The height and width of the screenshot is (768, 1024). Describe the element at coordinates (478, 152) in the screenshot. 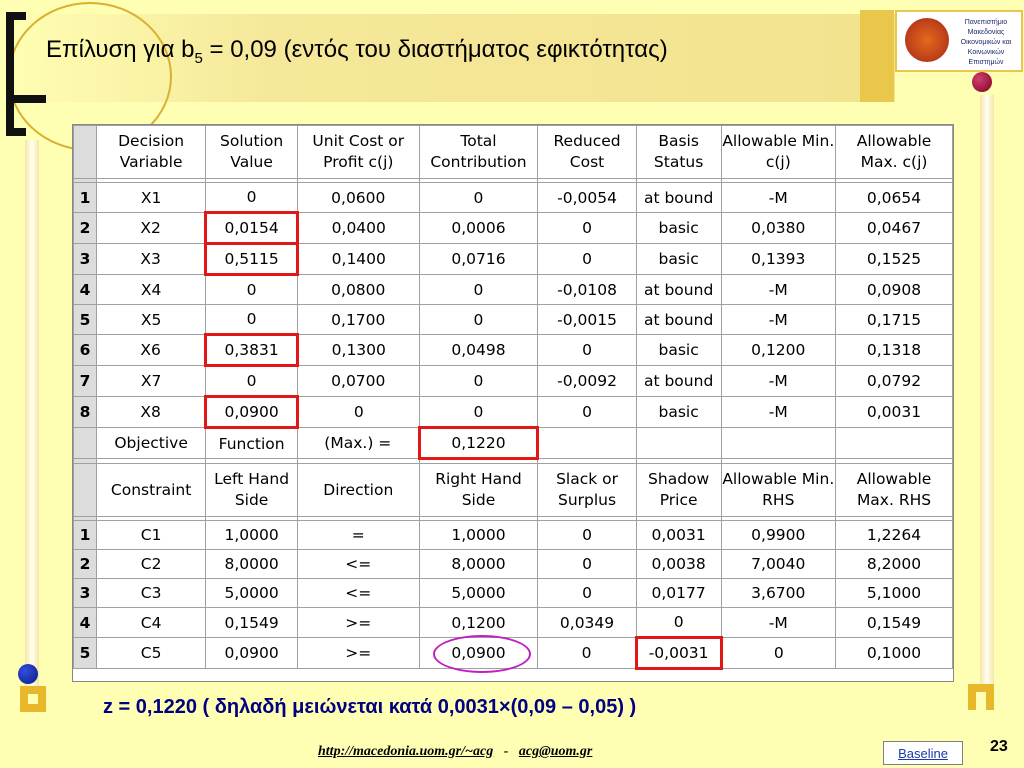

I see `column-header: Total Contribution` at that location.